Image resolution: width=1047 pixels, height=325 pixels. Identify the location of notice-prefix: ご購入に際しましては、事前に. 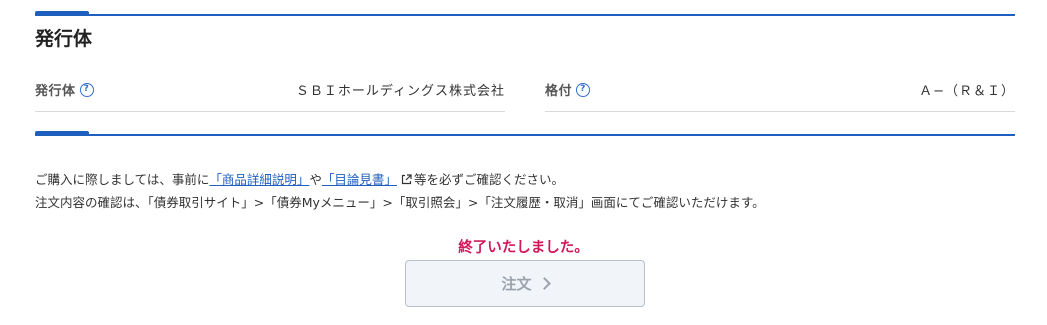
(122, 179).